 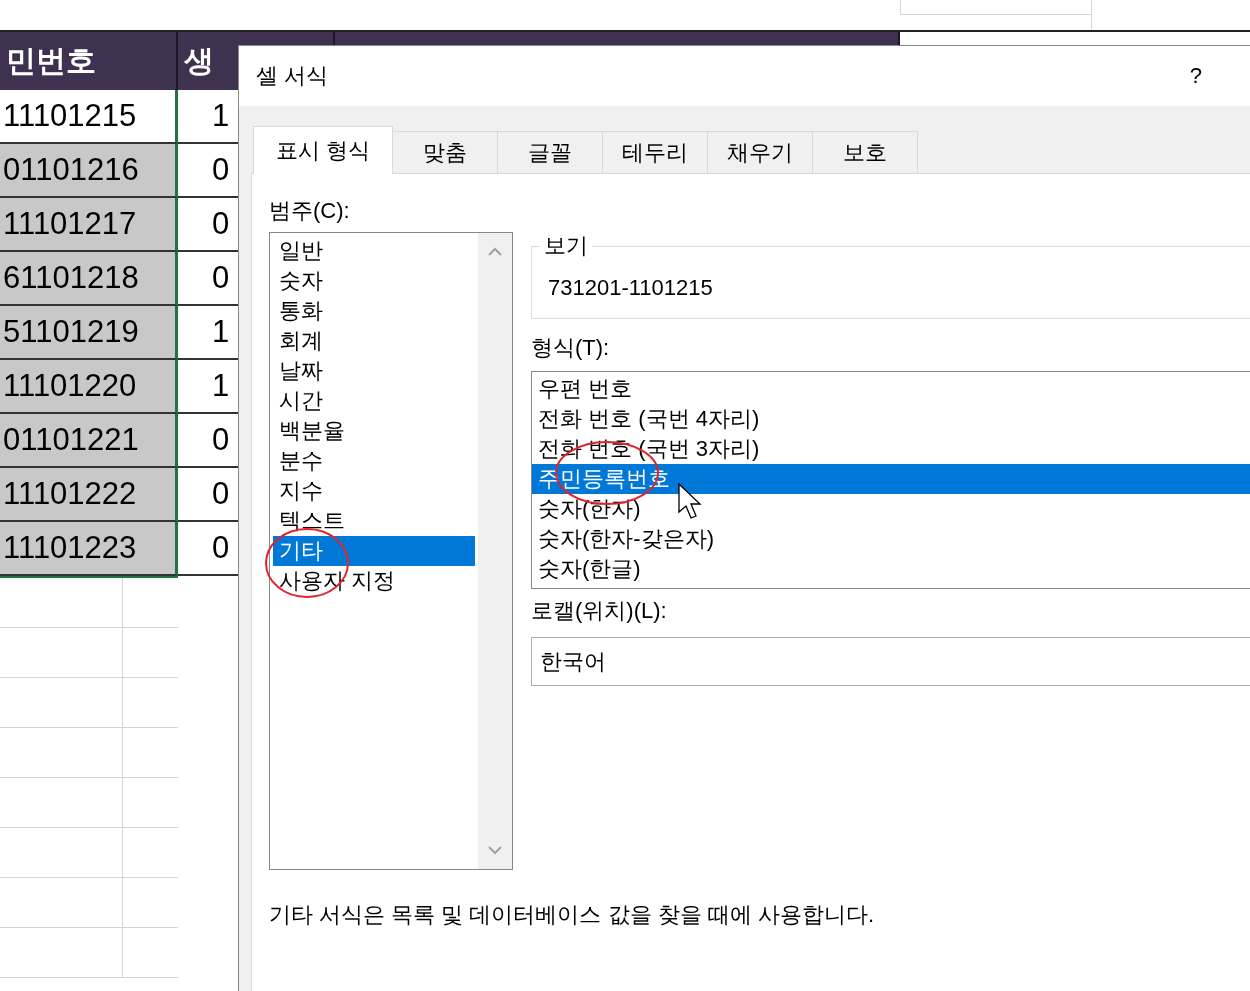 What do you see at coordinates (89, 549) in the screenshot?
I see `table-cell: 11101223` at bounding box center [89, 549].